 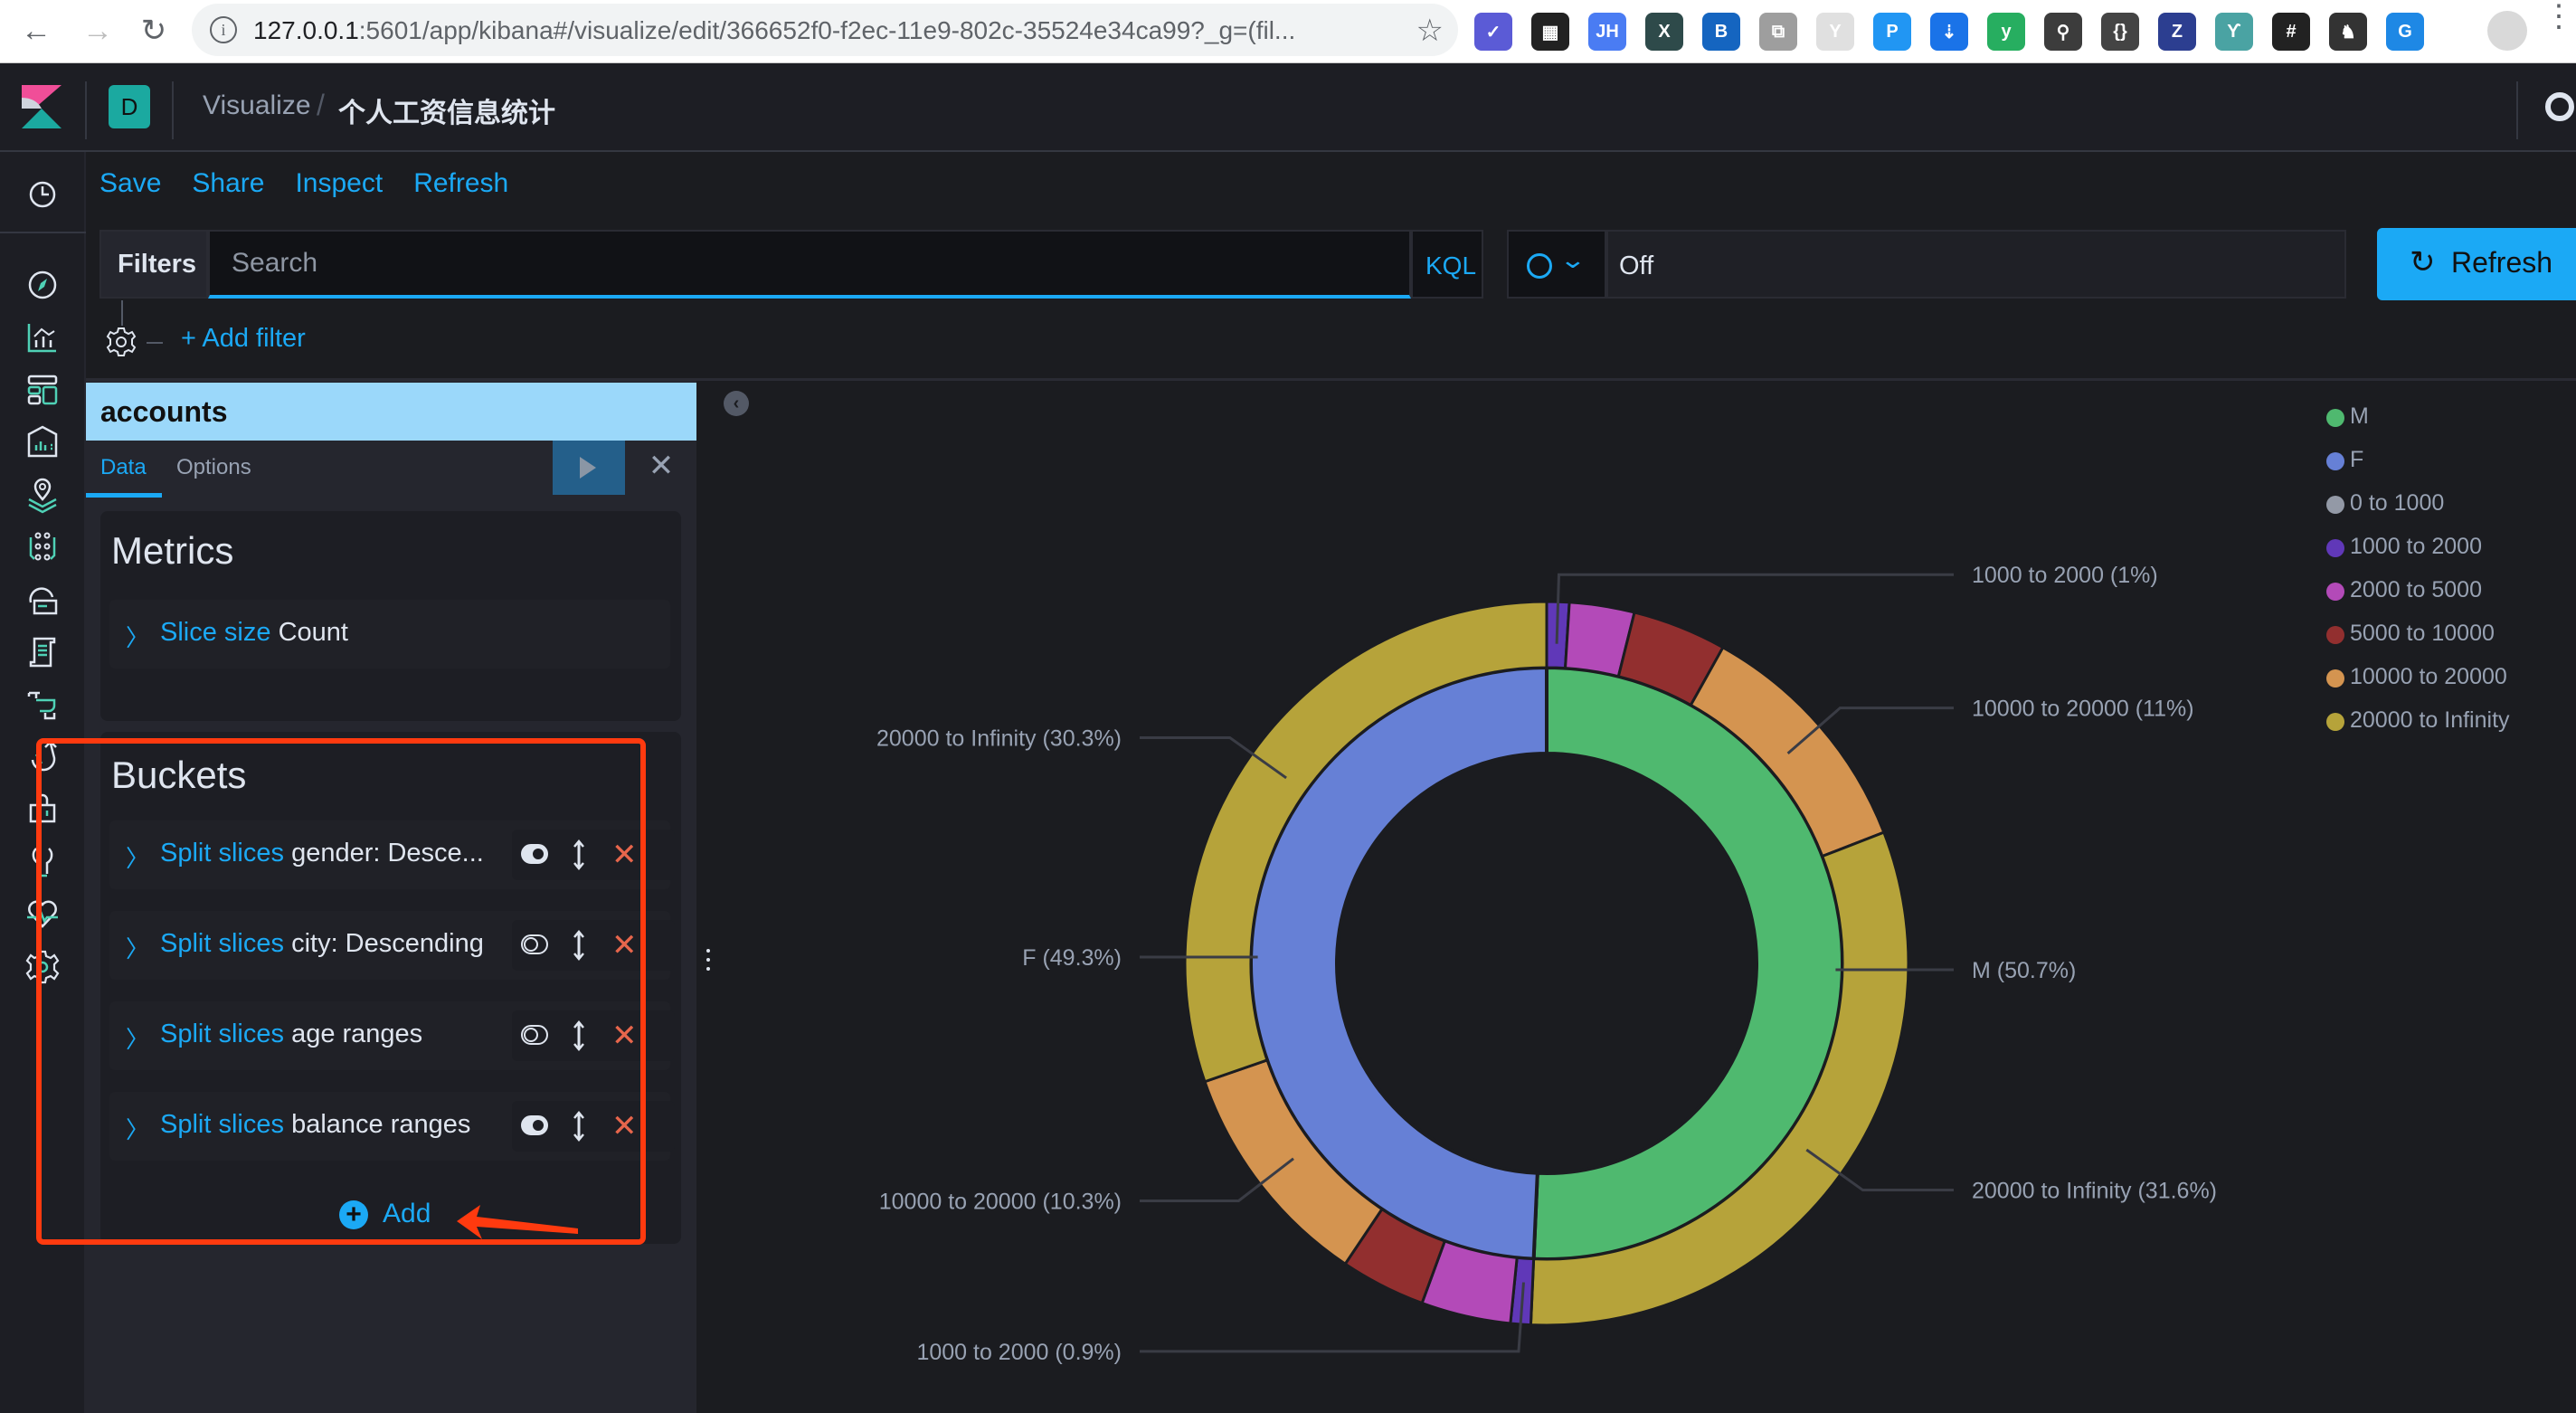 I want to click on qr-extension-icon: ▦, so click(x=1550, y=32).